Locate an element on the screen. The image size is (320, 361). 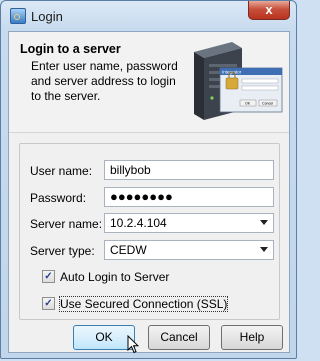
ok-button: OK is located at coordinates (104, 337).